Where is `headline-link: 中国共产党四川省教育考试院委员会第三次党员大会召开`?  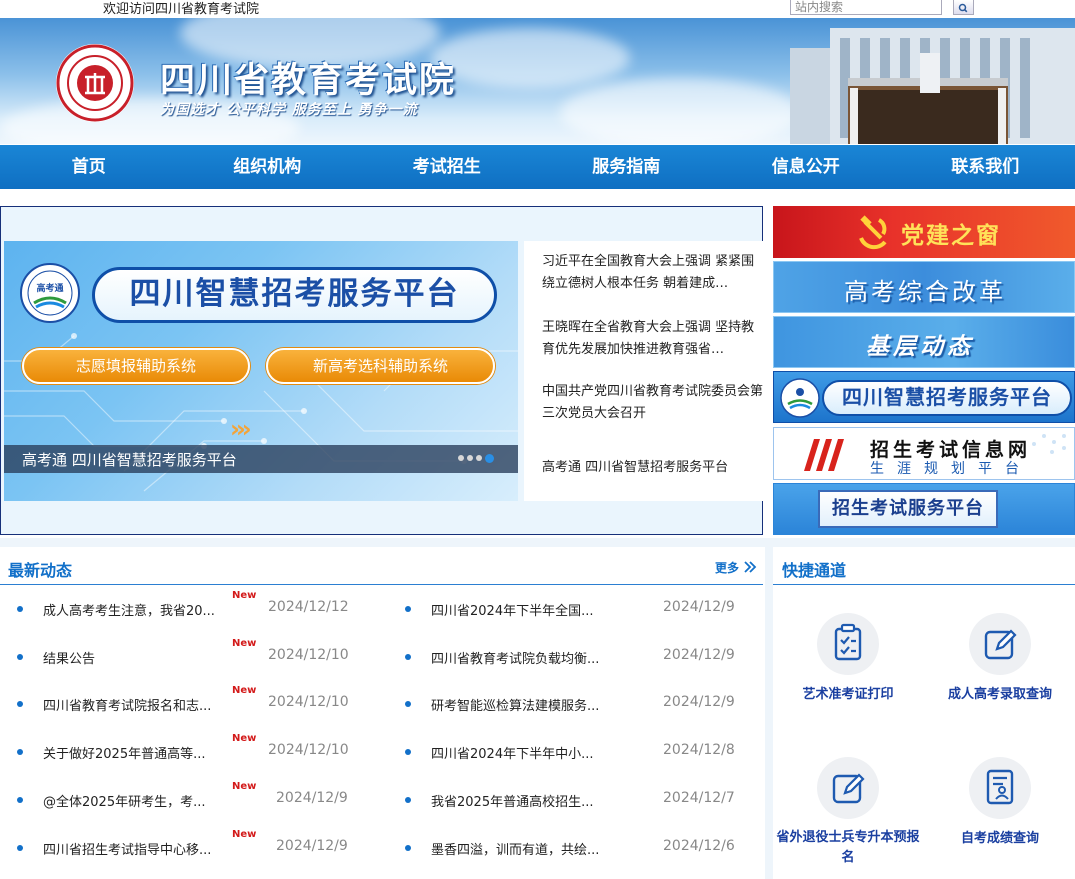 headline-link: 中国共产党四川省教育考试院委员会第三次党员大会召开 is located at coordinates (653, 403).